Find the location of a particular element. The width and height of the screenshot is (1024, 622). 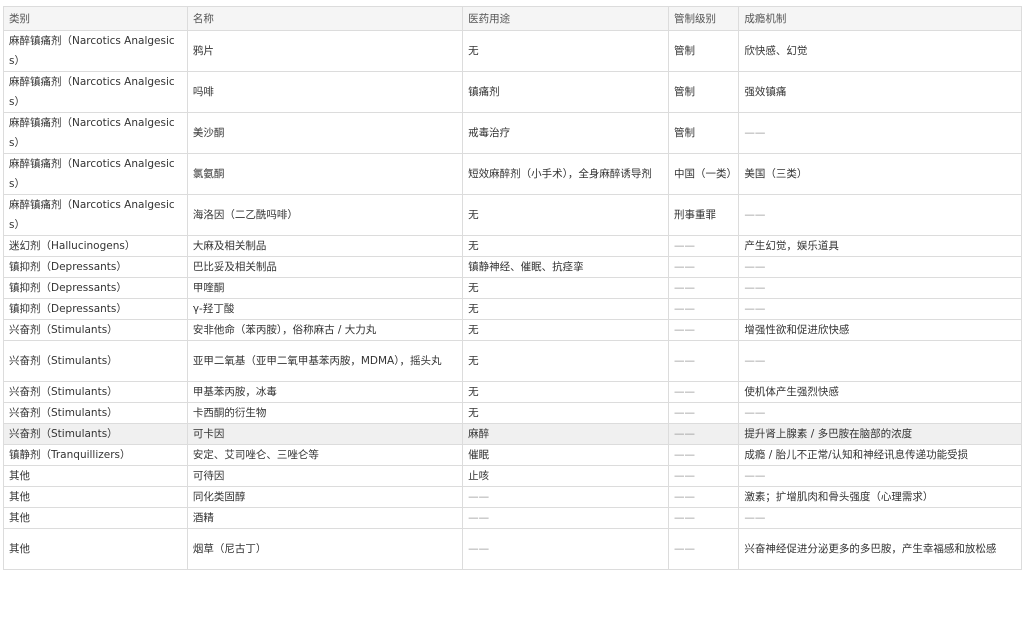

cell-addiction-mechanism: 美国（三类） is located at coordinates (880, 174).